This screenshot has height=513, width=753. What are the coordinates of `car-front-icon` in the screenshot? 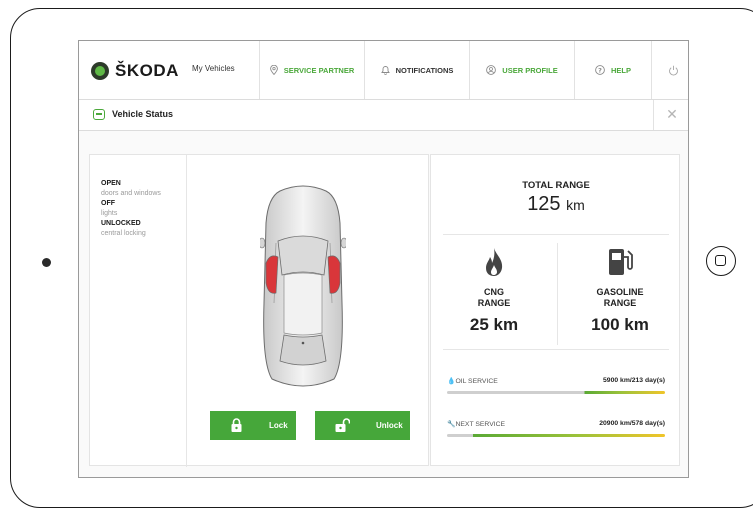 It's located at (99, 114).